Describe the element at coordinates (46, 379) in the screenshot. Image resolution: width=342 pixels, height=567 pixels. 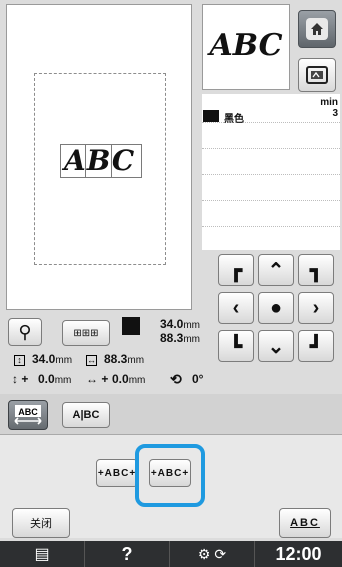
I see `vertical-offset-value: 0.0` at that location.